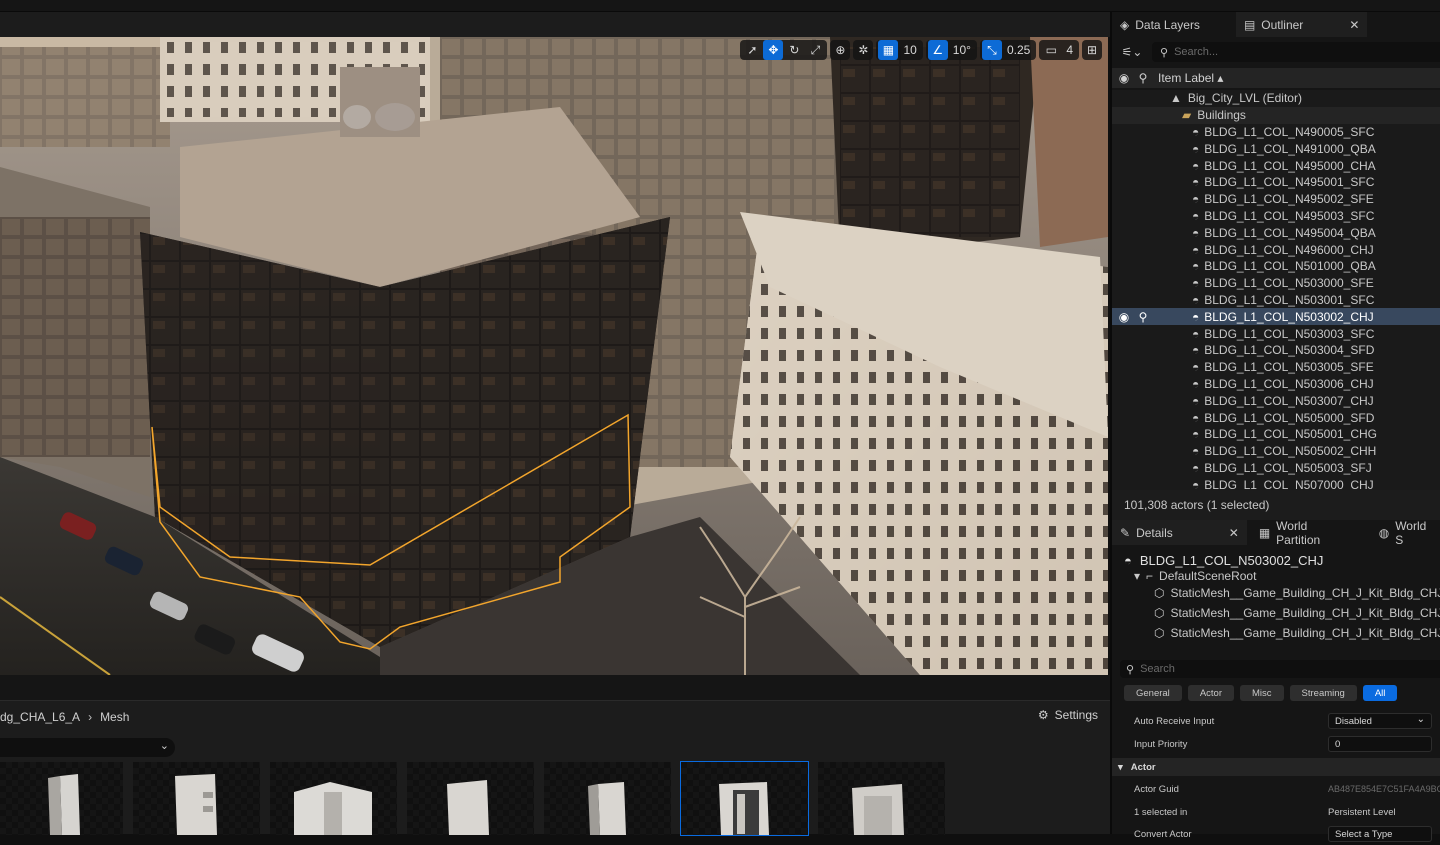 The width and height of the screenshot is (1440, 845). What do you see at coordinates (1276, 317) in the screenshot?
I see `outliner-row-selected: ◉ ⚲ ◓ BLDG_L1_COL_N503002_CHJ` at bounding box center [1276, 317].